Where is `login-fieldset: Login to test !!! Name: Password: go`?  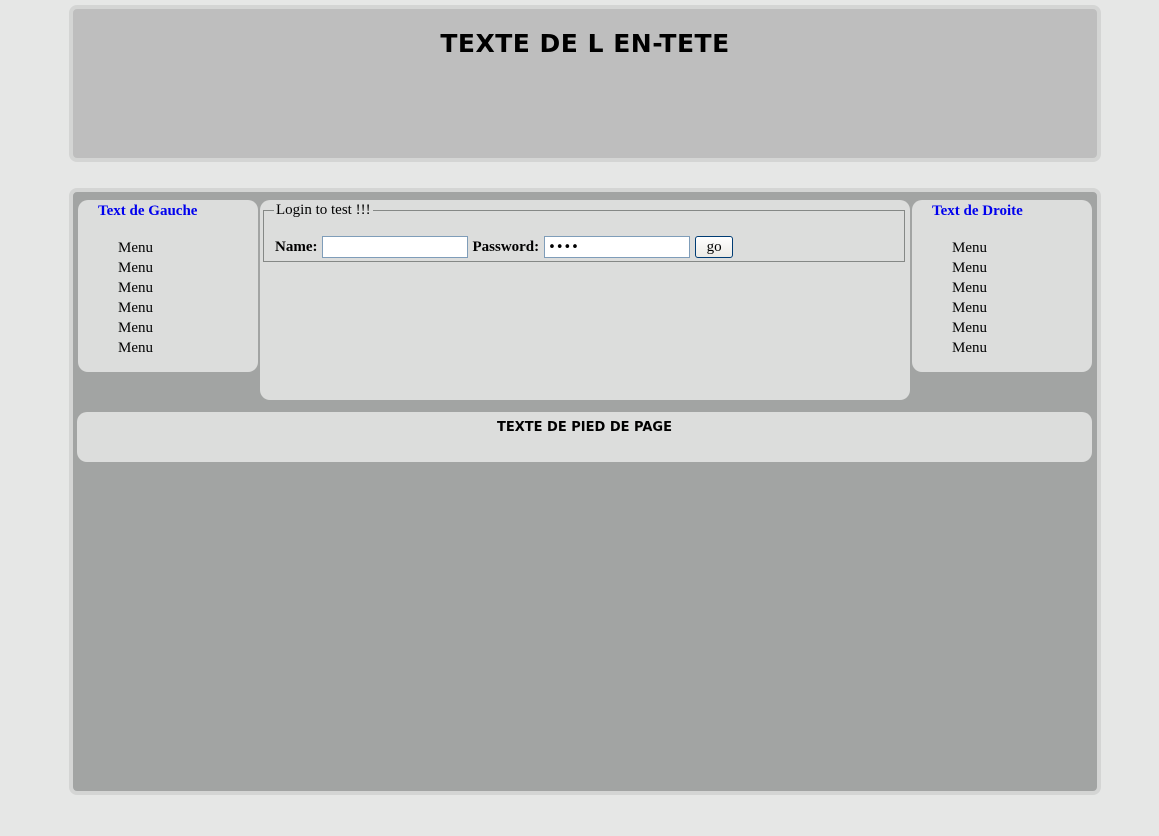
login-fieldset: Login to test !!! Name: Password: go is located at coordinates (584, 232).